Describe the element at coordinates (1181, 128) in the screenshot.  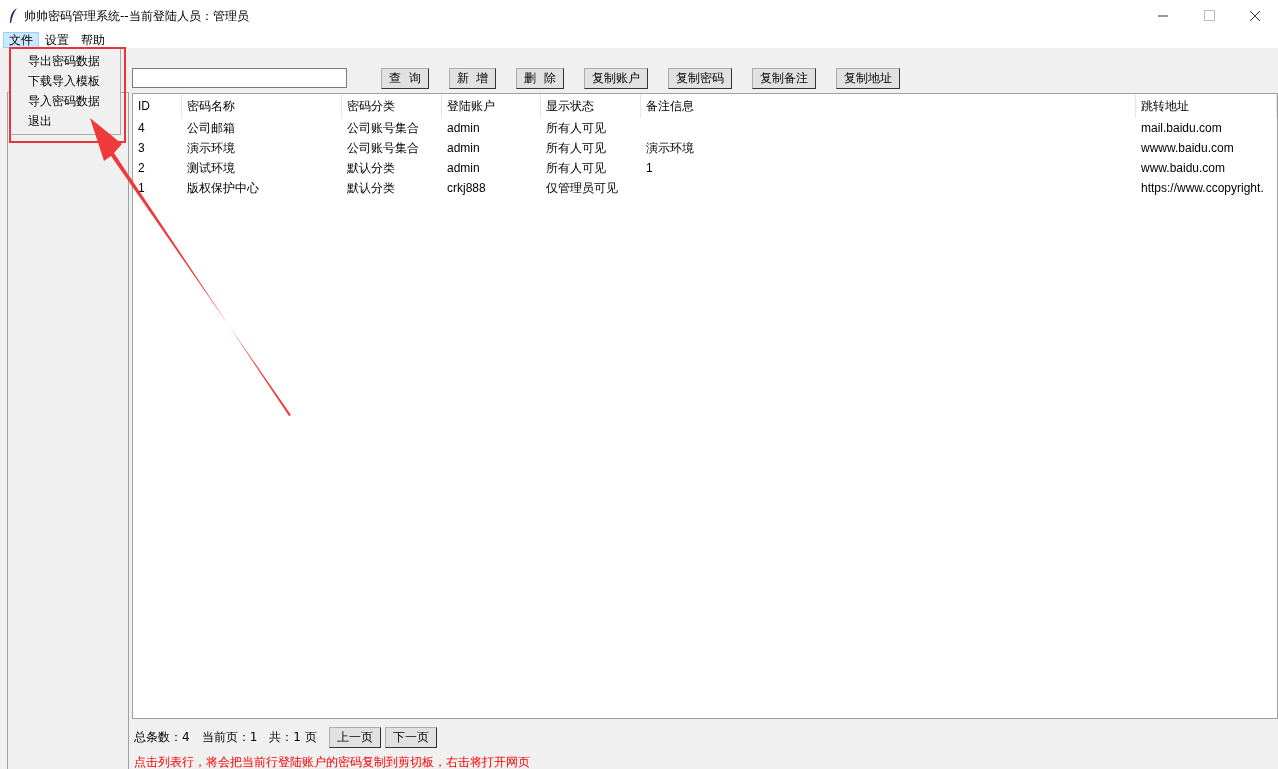
I see `table-cell-text: mail.baidu.com` at that location.